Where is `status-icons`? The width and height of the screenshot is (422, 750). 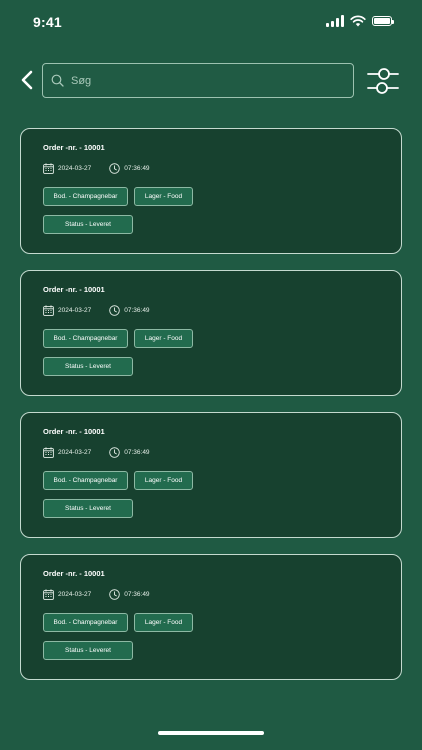
status-icons is located at coordinates (360, 21).